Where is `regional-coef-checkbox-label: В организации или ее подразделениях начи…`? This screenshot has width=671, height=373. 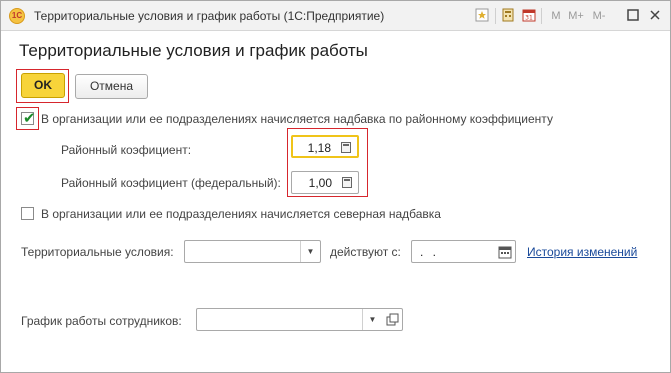 regional-coef-checkbox-label: В организации или ее подразделениях начи… is located at coordinates (297, 119).